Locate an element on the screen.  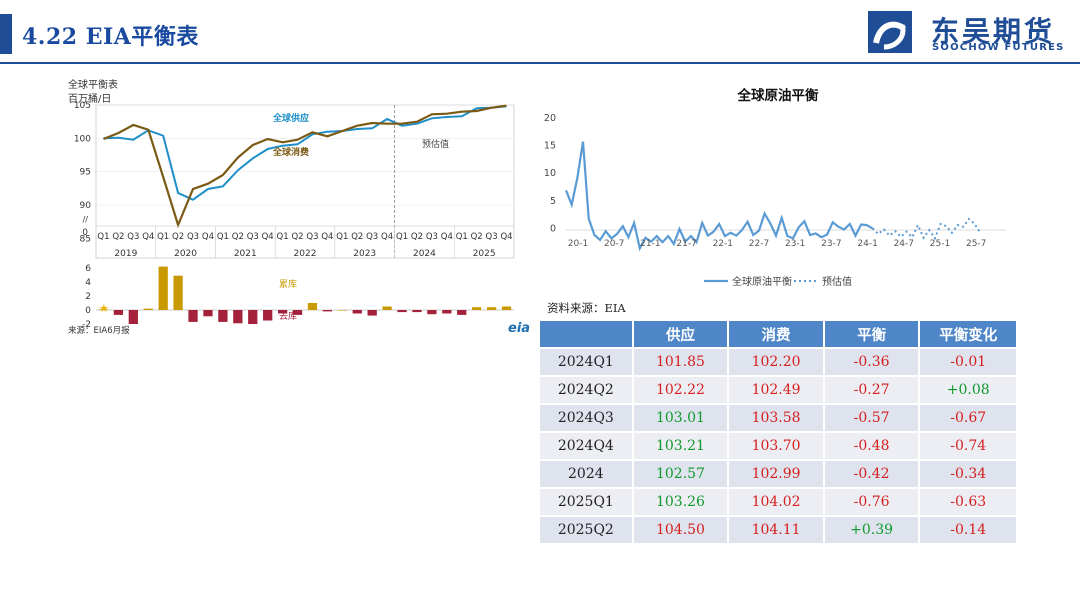
left-y-tick-label: 90 is located at coordinates (86, 206).